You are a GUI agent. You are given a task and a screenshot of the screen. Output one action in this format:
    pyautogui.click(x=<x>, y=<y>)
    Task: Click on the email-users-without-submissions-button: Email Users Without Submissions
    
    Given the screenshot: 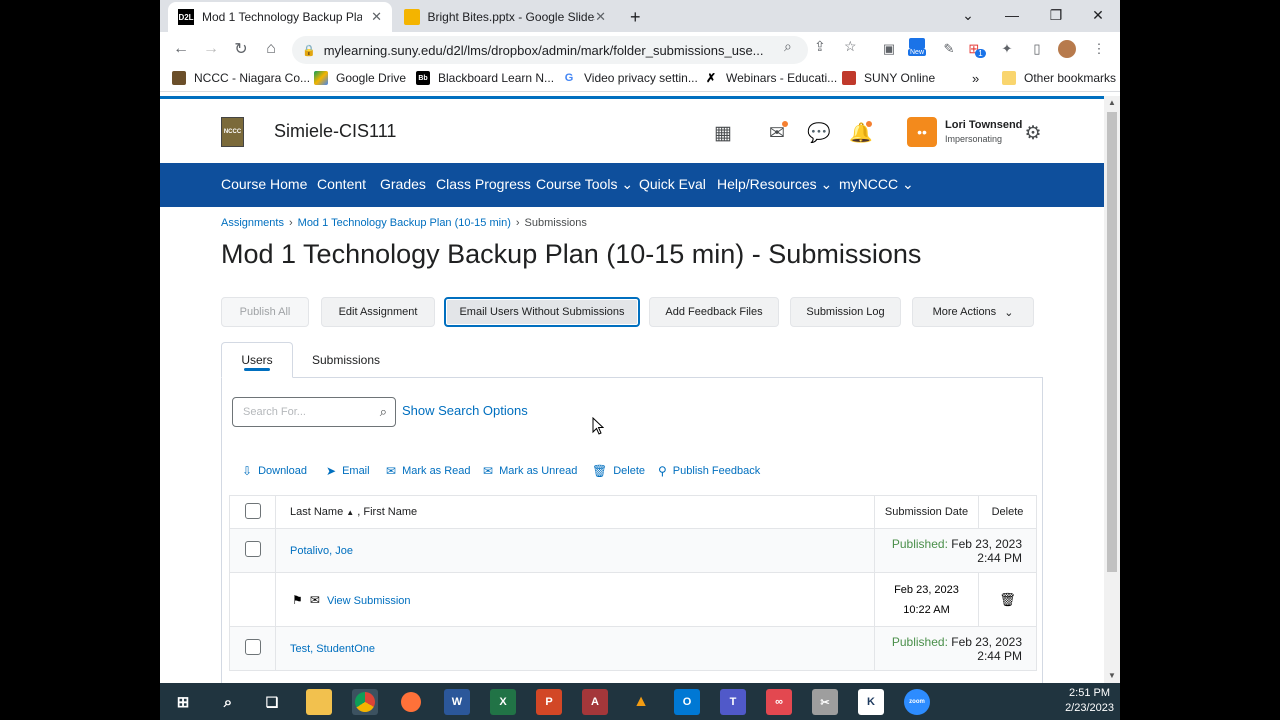 What is the action you would take?
    pyautogui.click(x=542, y=312)
    